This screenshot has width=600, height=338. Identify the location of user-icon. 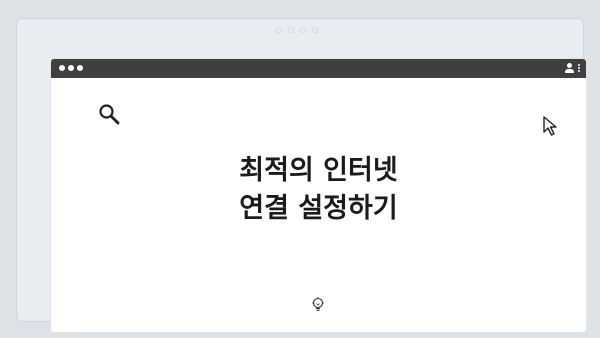
(569, 68).